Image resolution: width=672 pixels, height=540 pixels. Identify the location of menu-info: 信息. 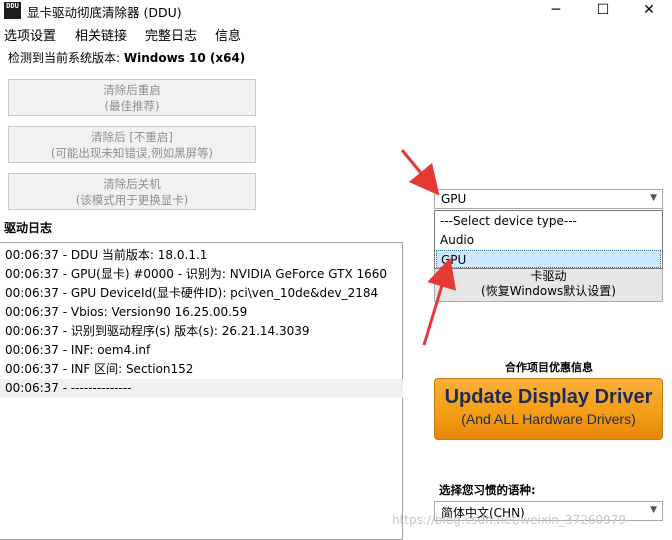
(228, 34).